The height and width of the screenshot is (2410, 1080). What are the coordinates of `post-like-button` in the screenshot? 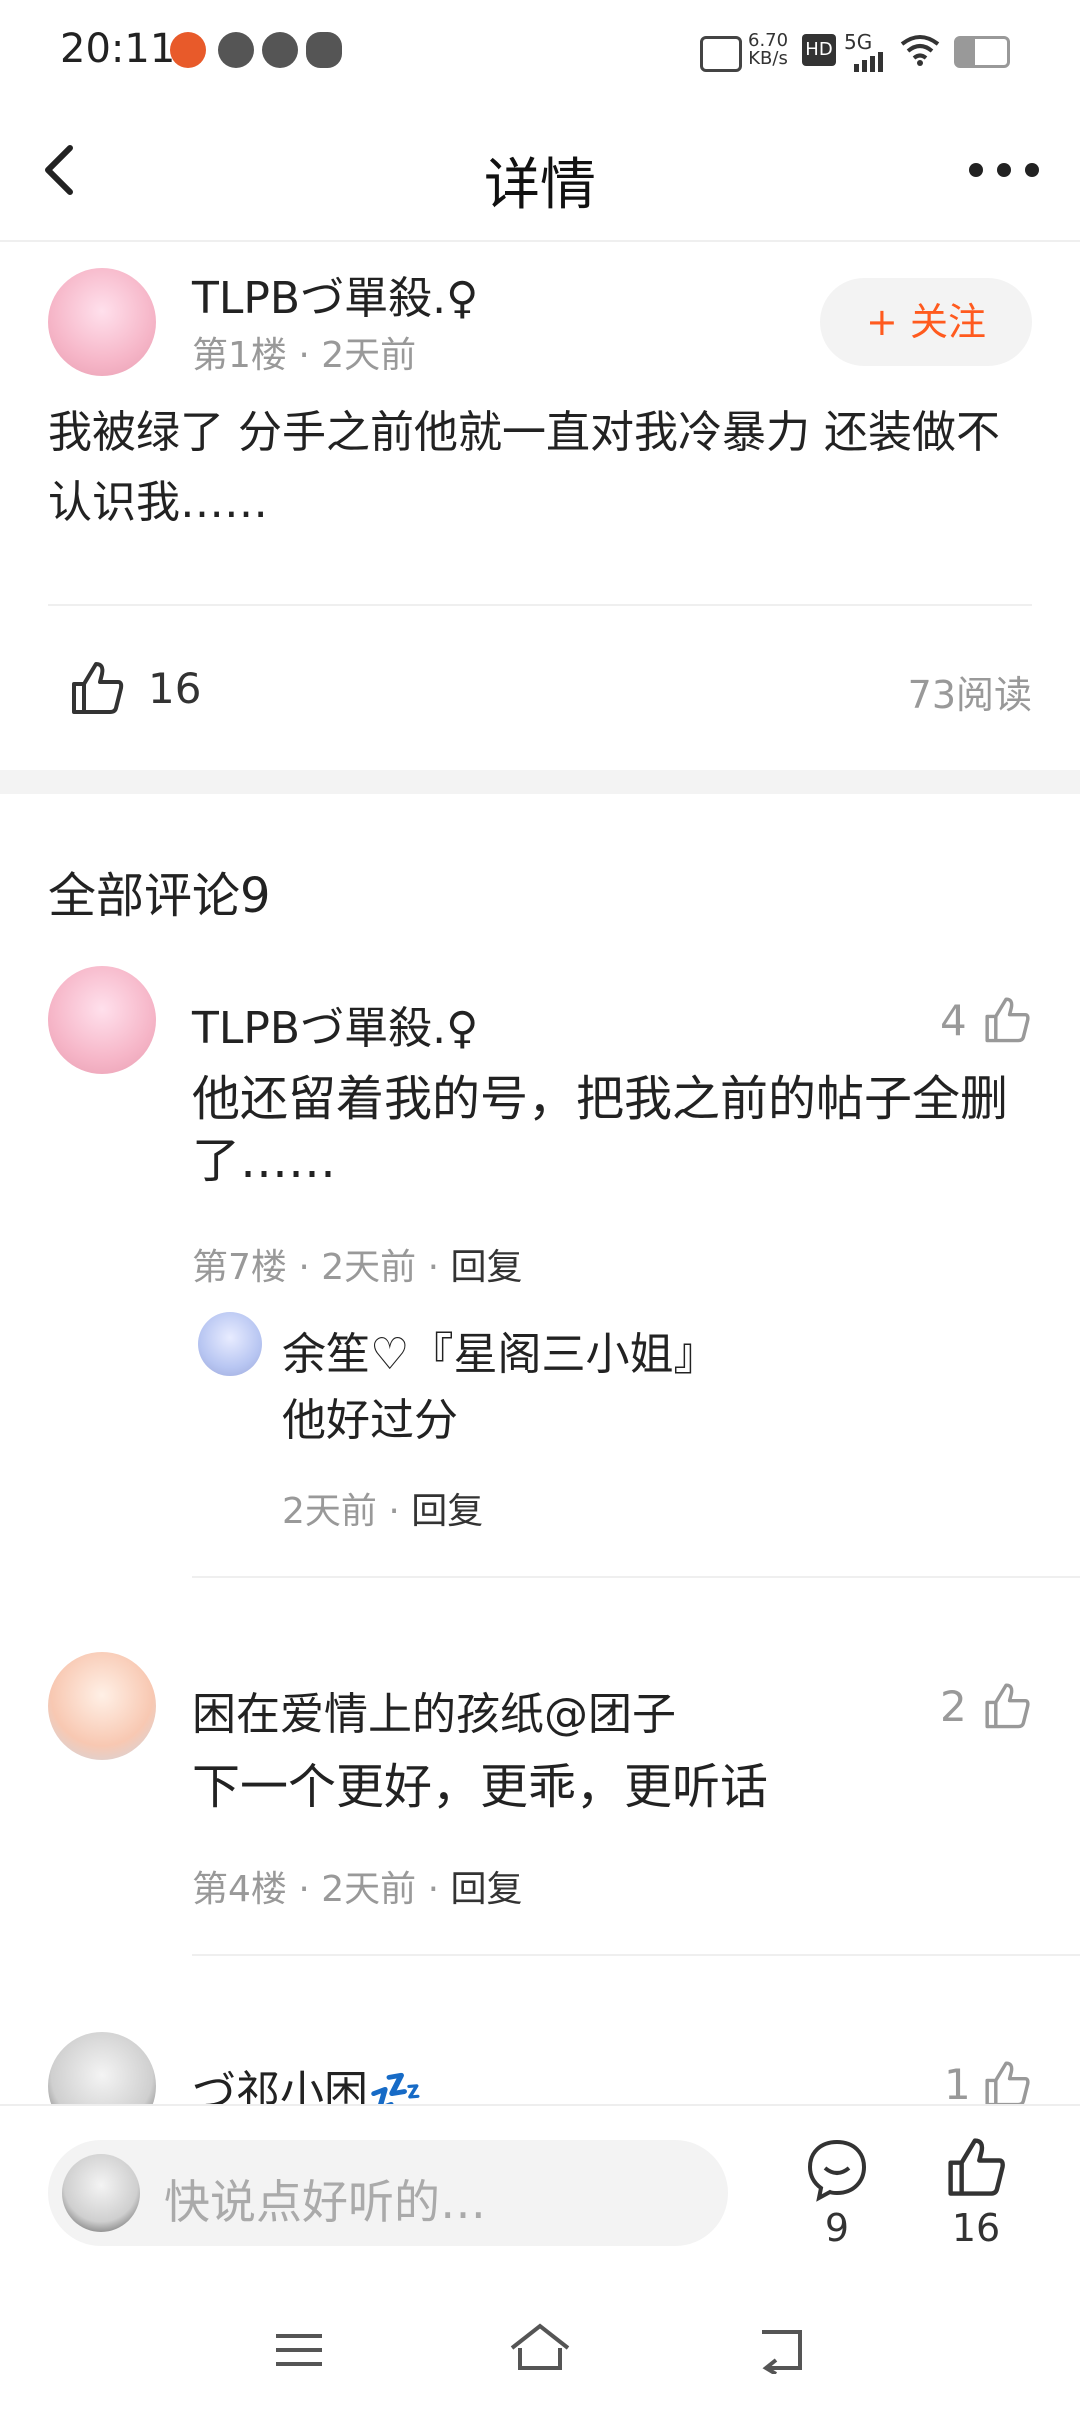 It's located at (97, 687).